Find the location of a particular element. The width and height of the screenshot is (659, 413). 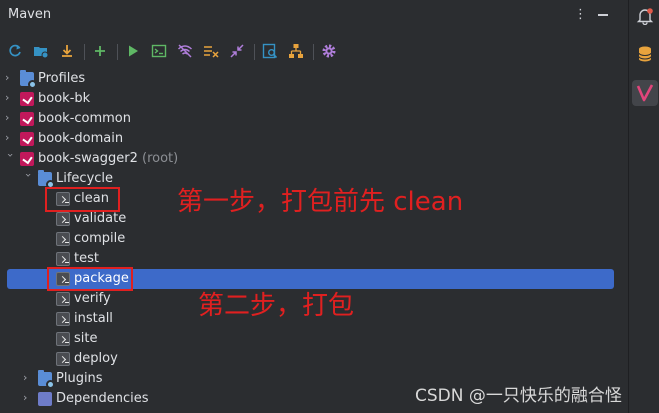

tree-node-label: Plugins is located at coordinates (79, 378).